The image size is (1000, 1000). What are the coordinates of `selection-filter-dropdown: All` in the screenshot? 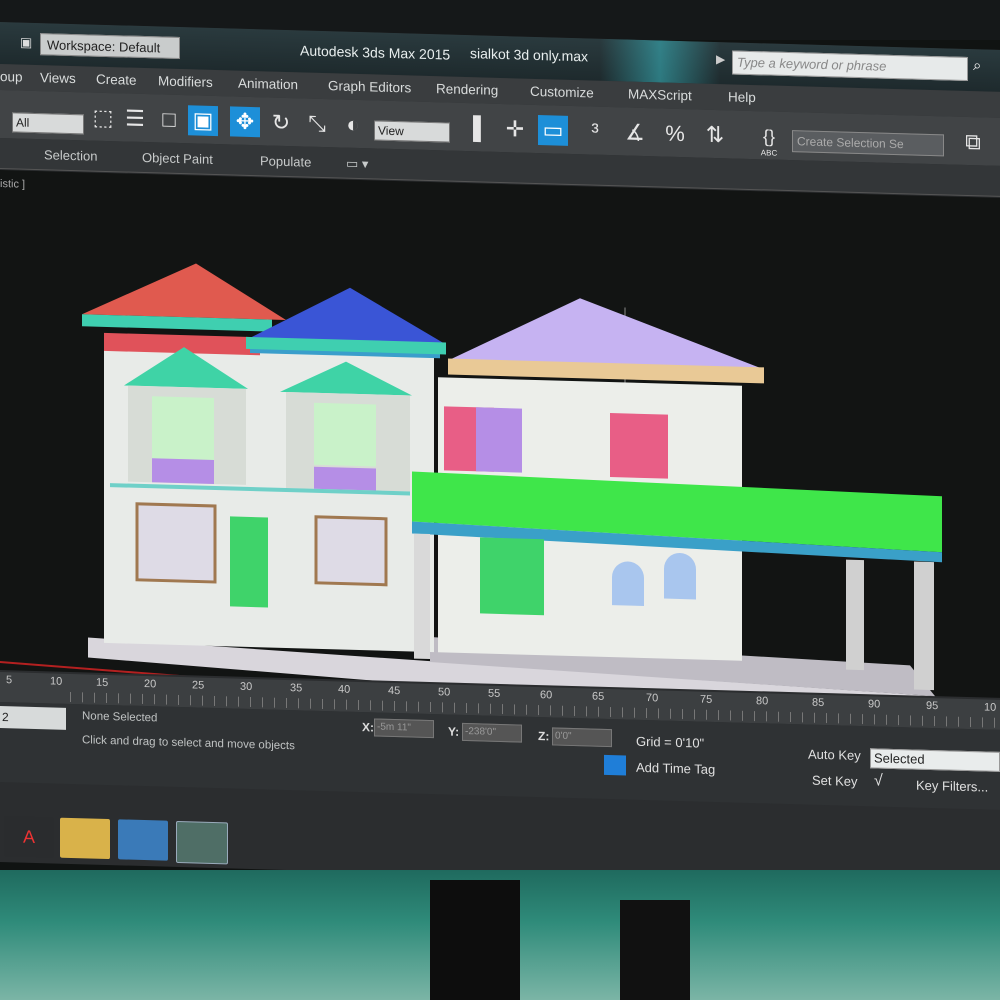 It's located at (48, 123).